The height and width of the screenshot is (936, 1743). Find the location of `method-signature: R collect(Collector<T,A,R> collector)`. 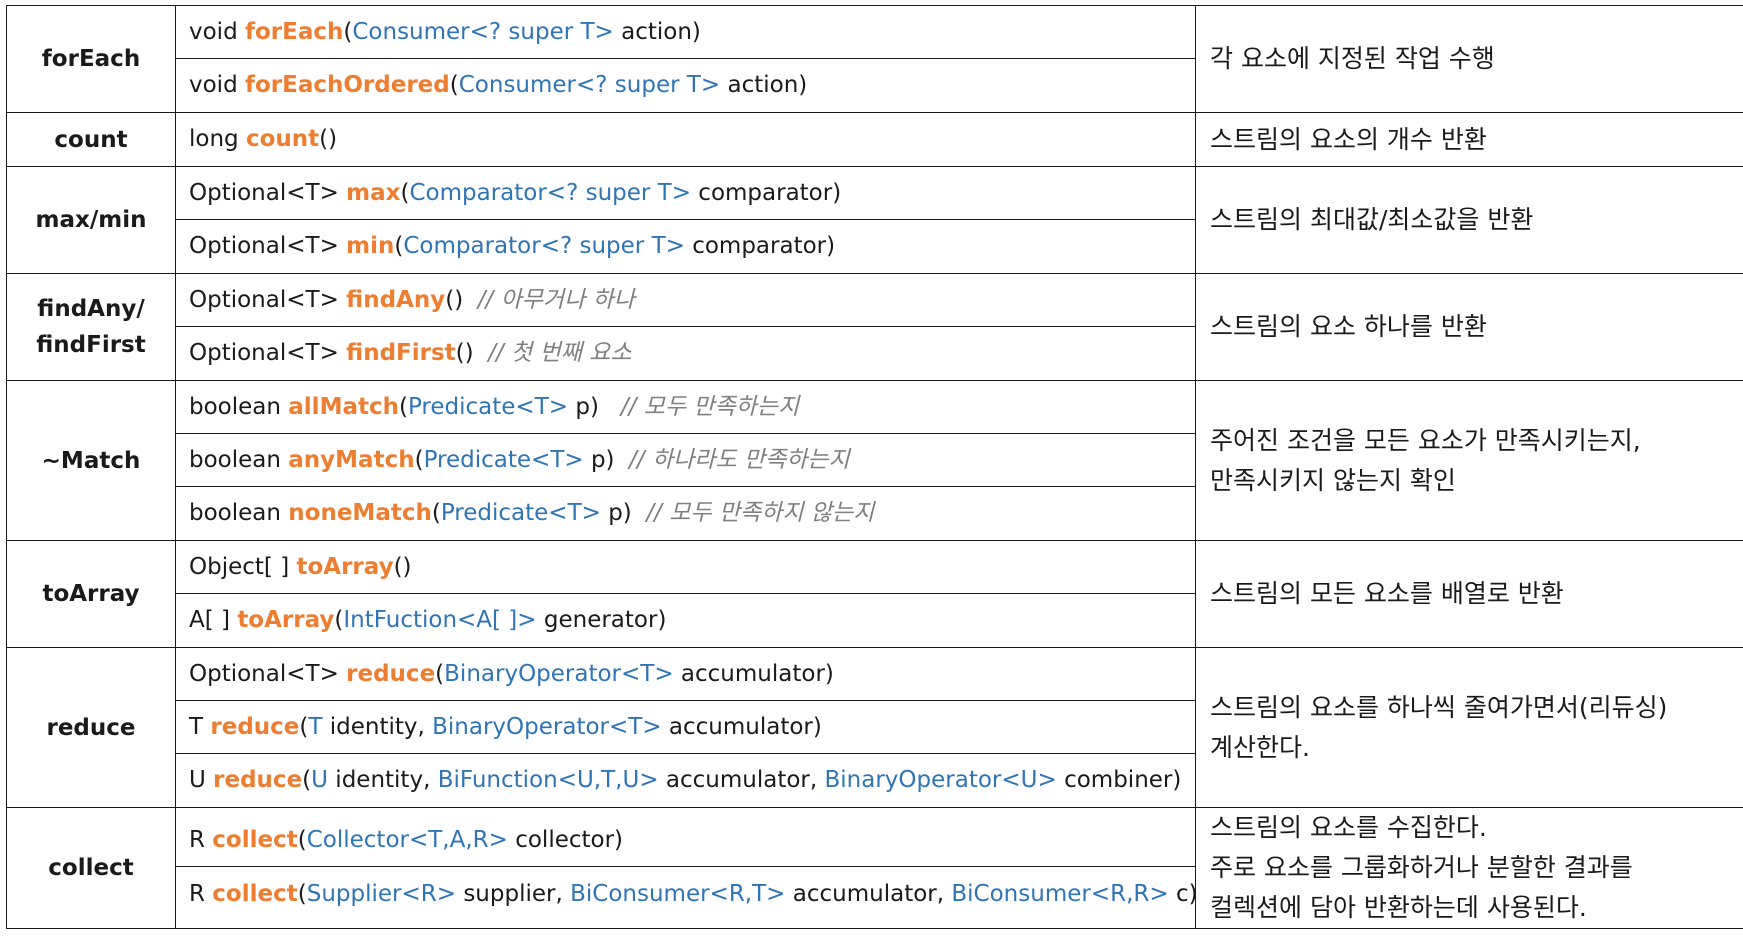

method-signature: R collect(Collector<T,A,R> collector) is located at coordinates (685, 840).